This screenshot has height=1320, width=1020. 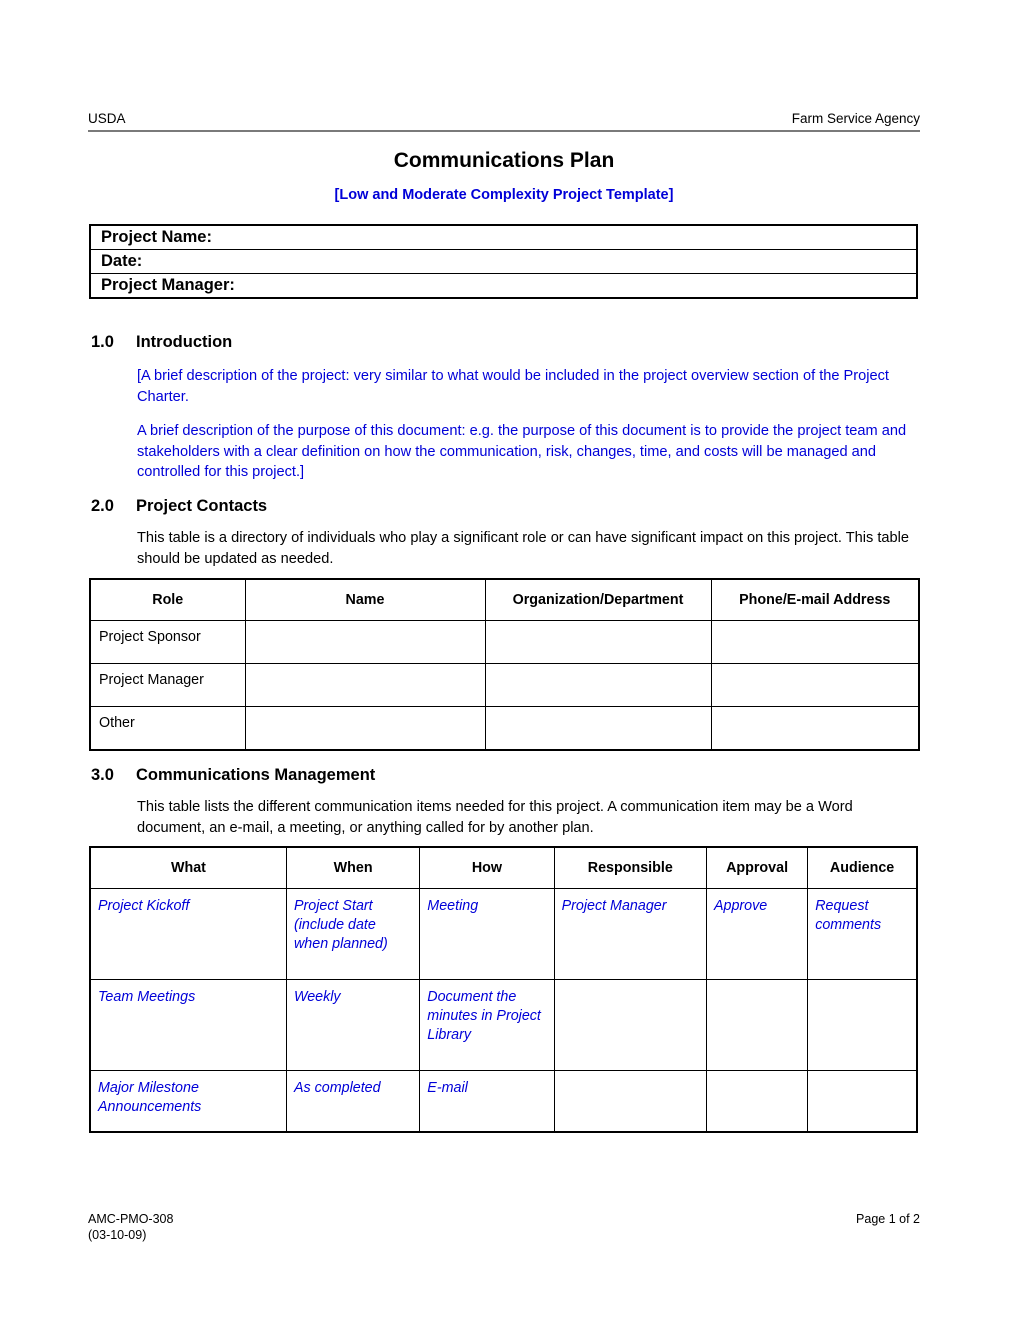 I want to click on date-label: Date:, so click(x=503, y=261).